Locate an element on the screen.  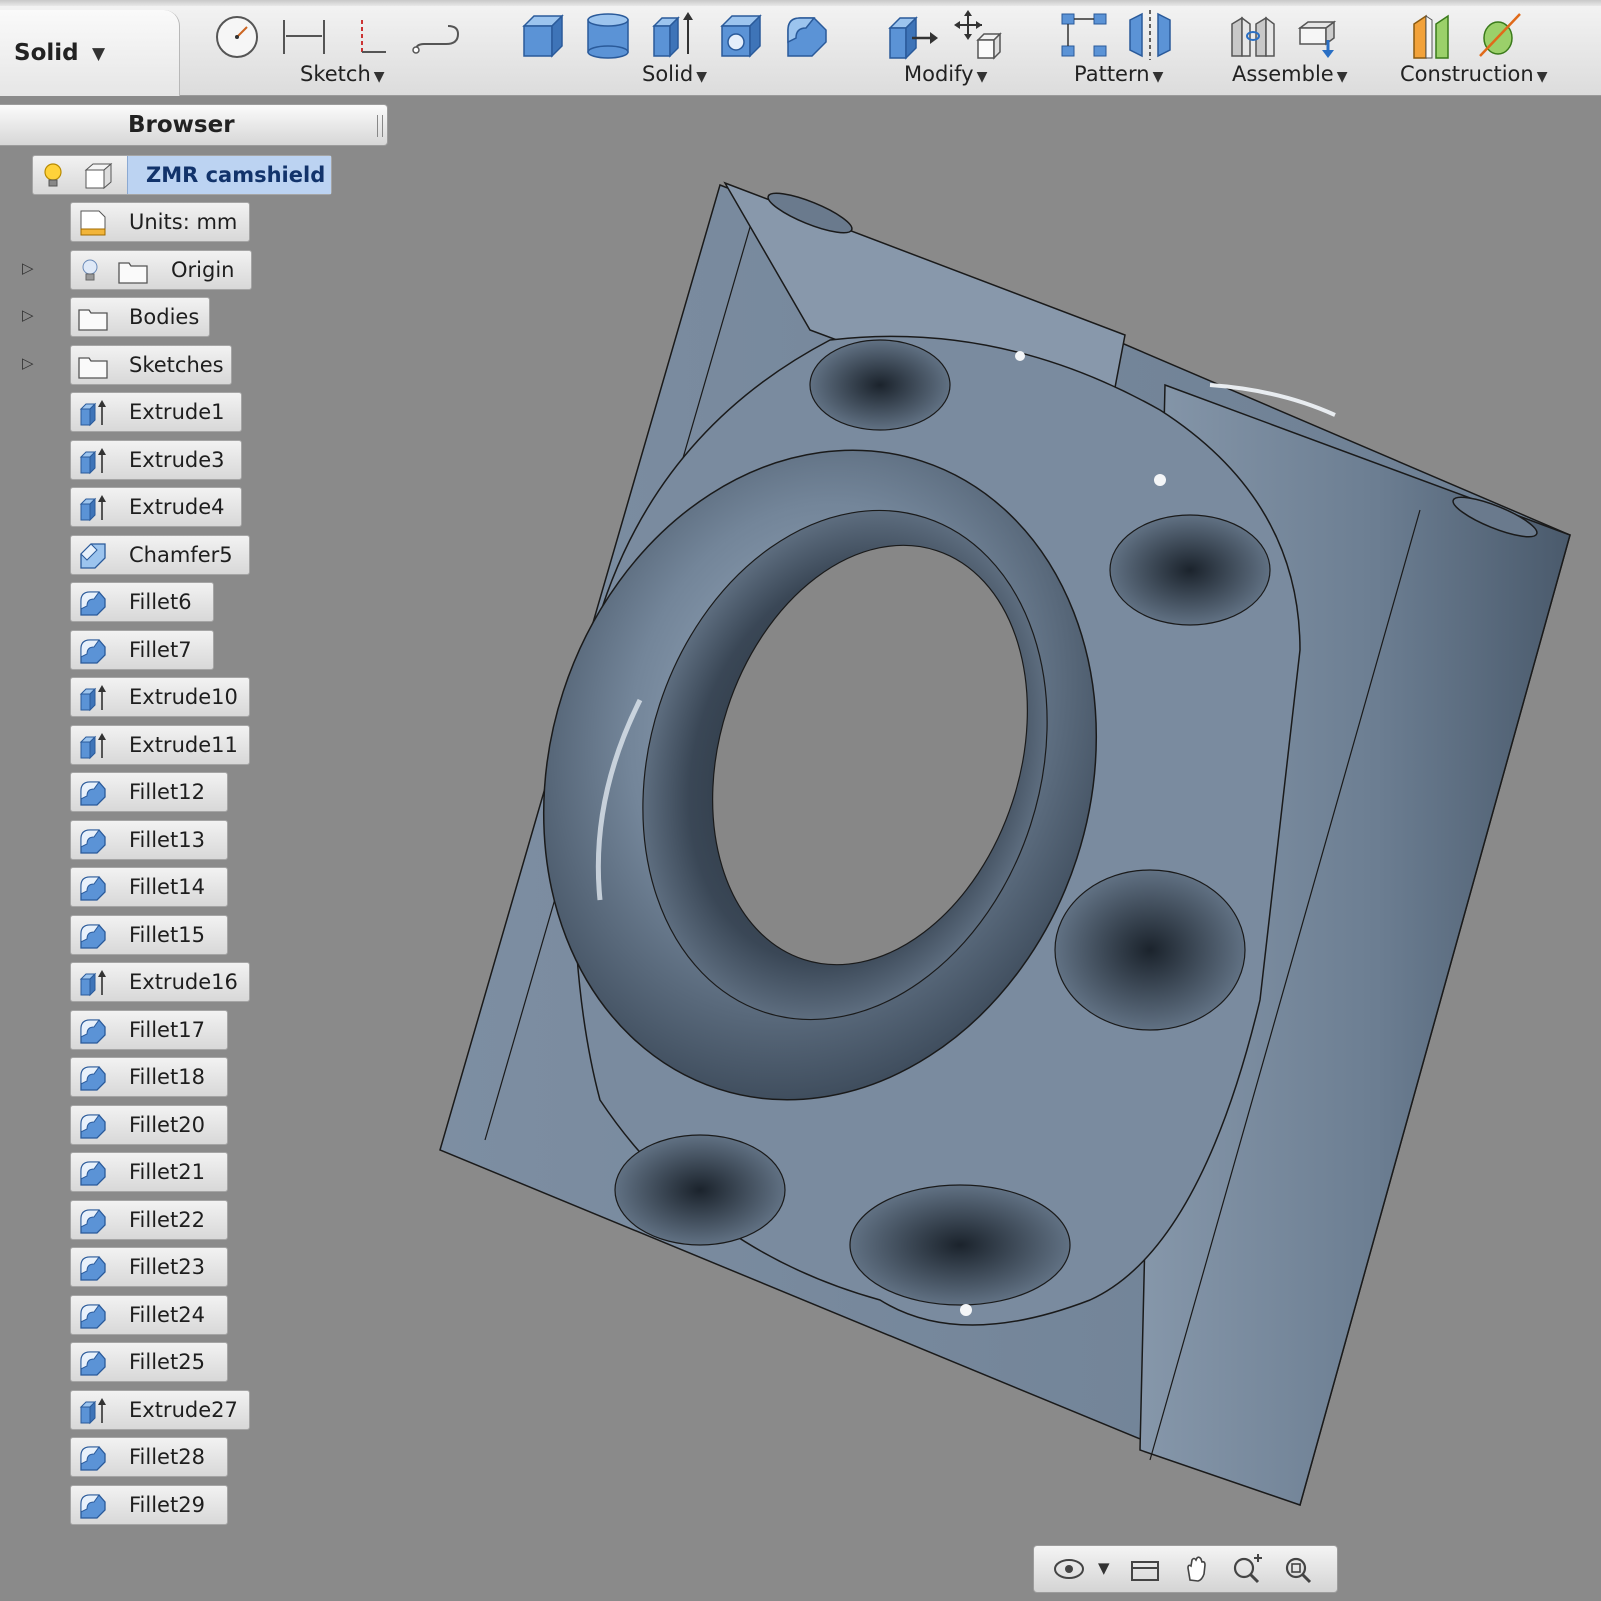
browser-item-fillet6: Fillet6 is located at coordinates (142, 602).